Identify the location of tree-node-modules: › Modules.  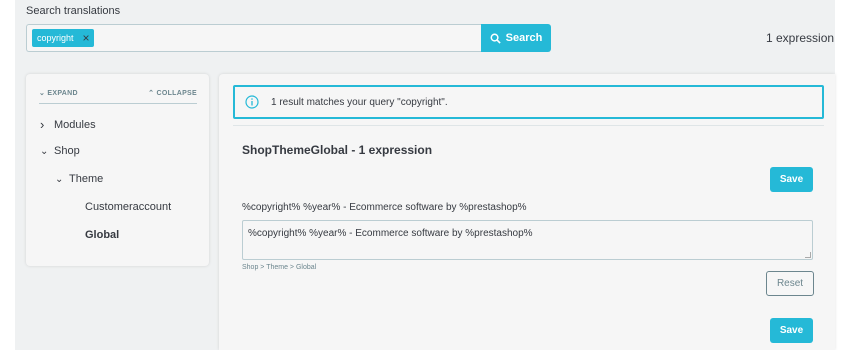
(68, 124).